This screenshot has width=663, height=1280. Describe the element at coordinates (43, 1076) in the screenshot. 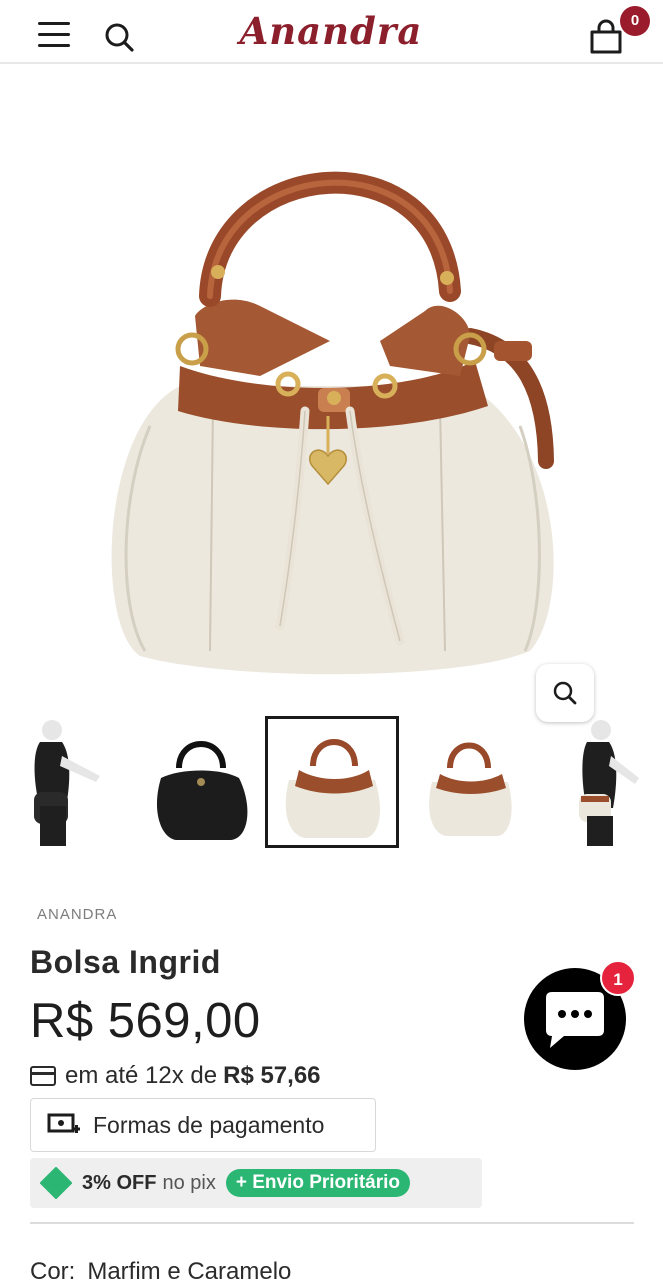

I see `credit-card-icon` at that location.